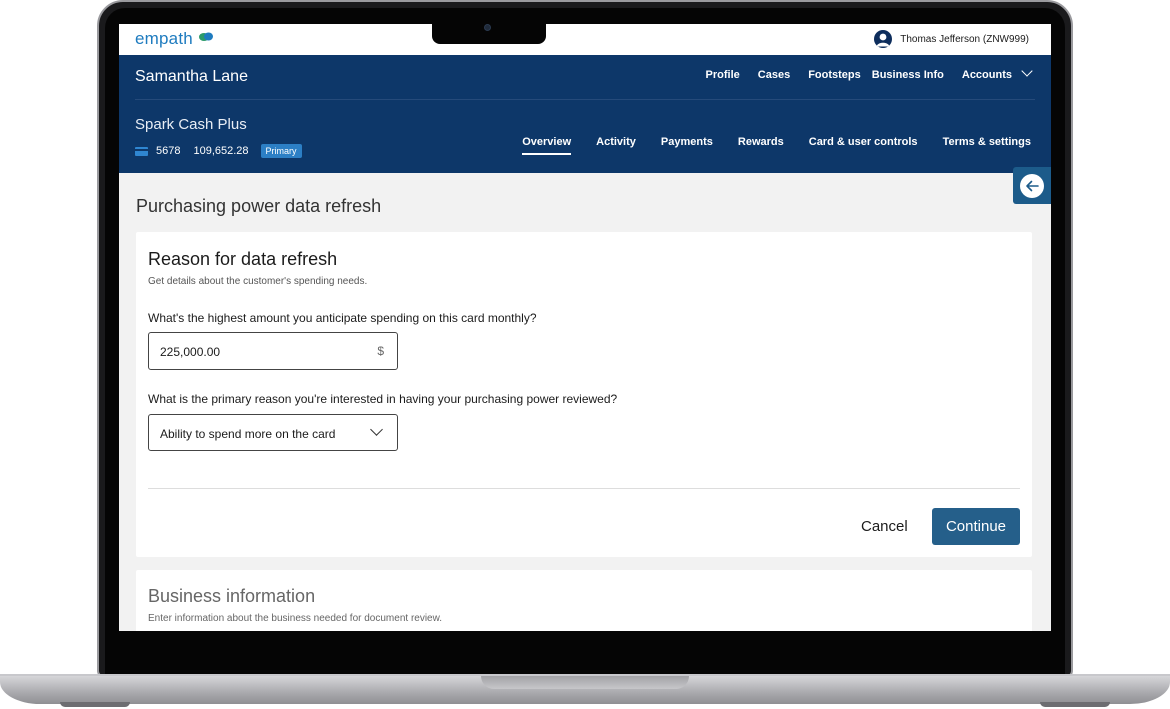 The image size is (1170, 709). Describe the element at coordinates (259, 206) in the screenshot. I see `page-title: Purchasing power data refresh` at that location.